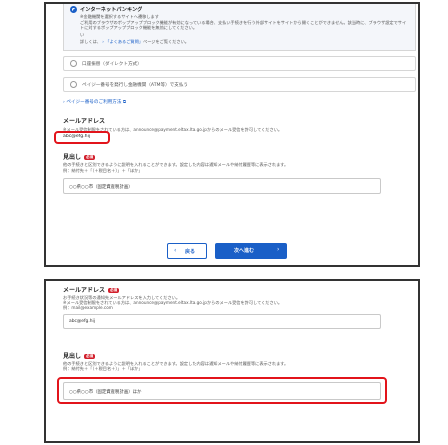 The height and width of the screenshot is (445, 448). Describe the element at coordinates (135, 85) in the screenshot. I see `payeasy-label: ペイジー番号を発行し金融機関（ATM等）で支払う` at that location.